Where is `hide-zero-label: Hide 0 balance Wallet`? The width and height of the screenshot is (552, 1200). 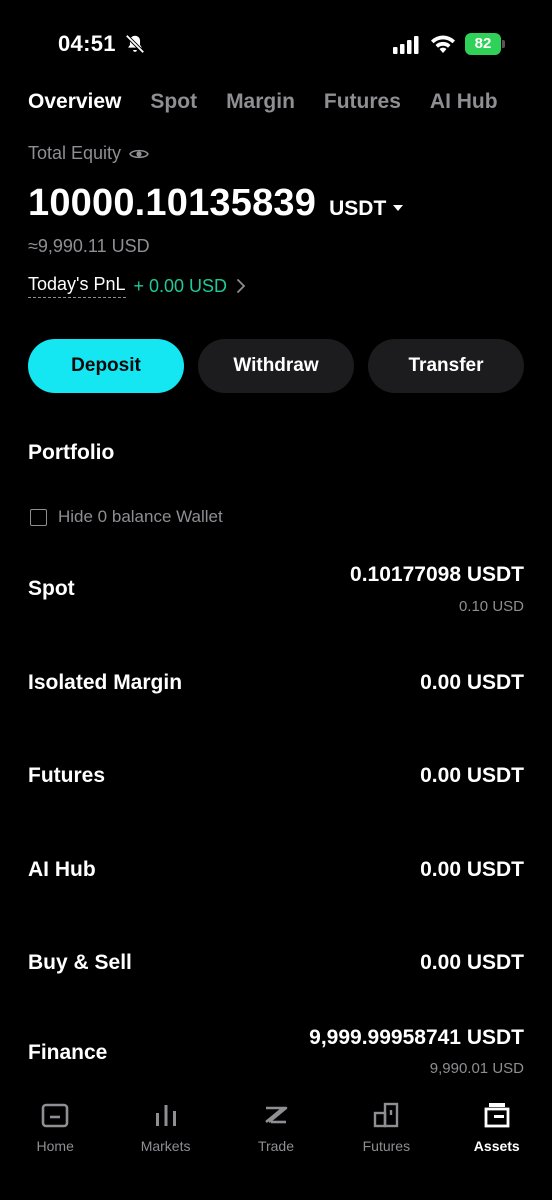 hide-zero-label: Hide 0 balance Wallet is located at coordinates (140, 516).